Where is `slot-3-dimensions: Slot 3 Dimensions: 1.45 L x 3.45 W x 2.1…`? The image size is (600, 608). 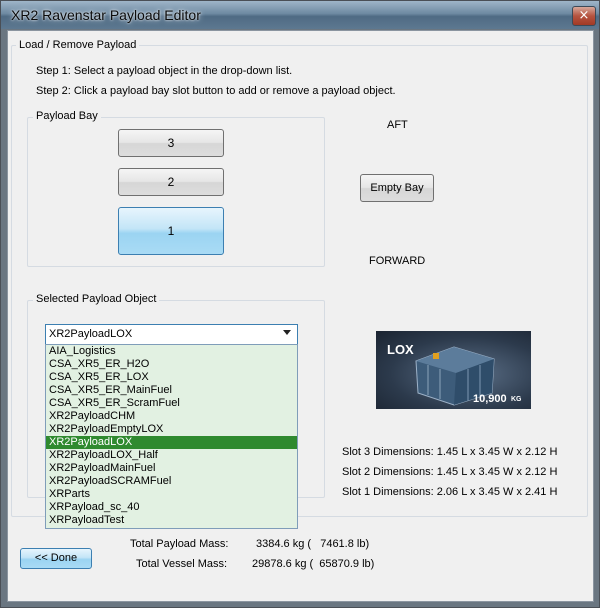
slot-3-dimensions: Slot 3 Dimensions: 1.45 L x 3.45 W x 2.1… is located at coordinates (450, 452).